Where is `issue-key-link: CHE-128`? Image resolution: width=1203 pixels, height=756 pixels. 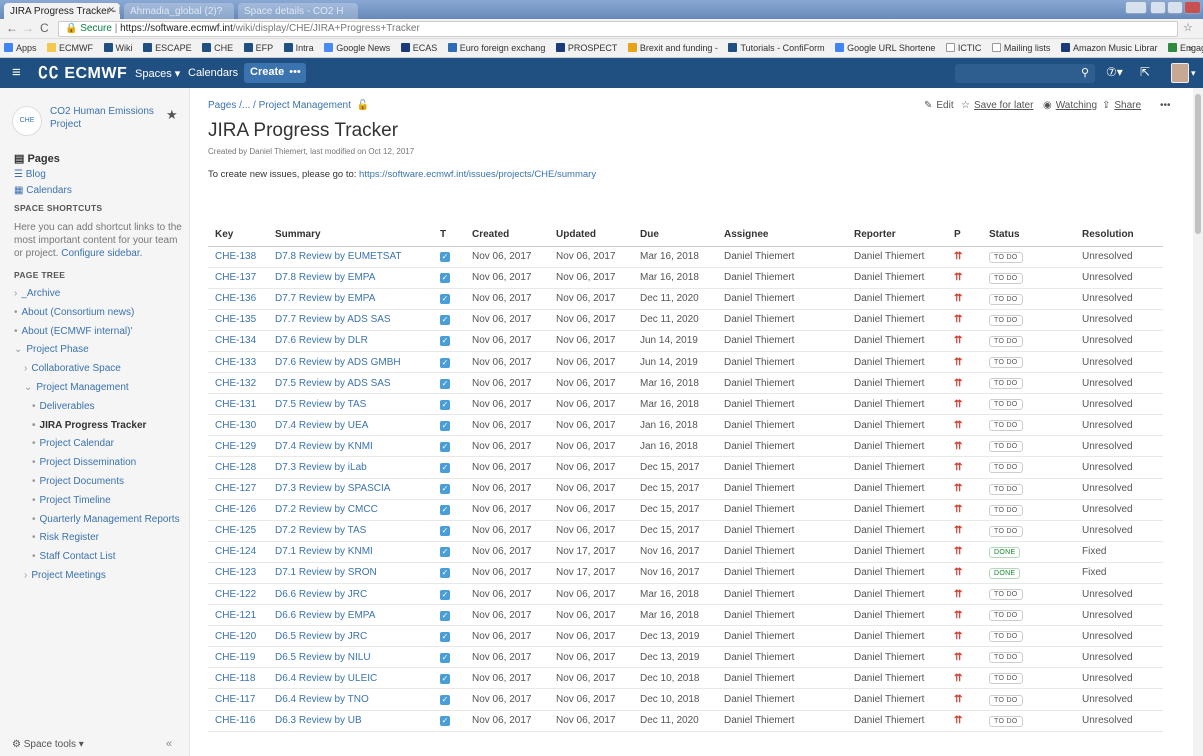 issue-key-link: CHE-128 is located at coordinates (235, 467).